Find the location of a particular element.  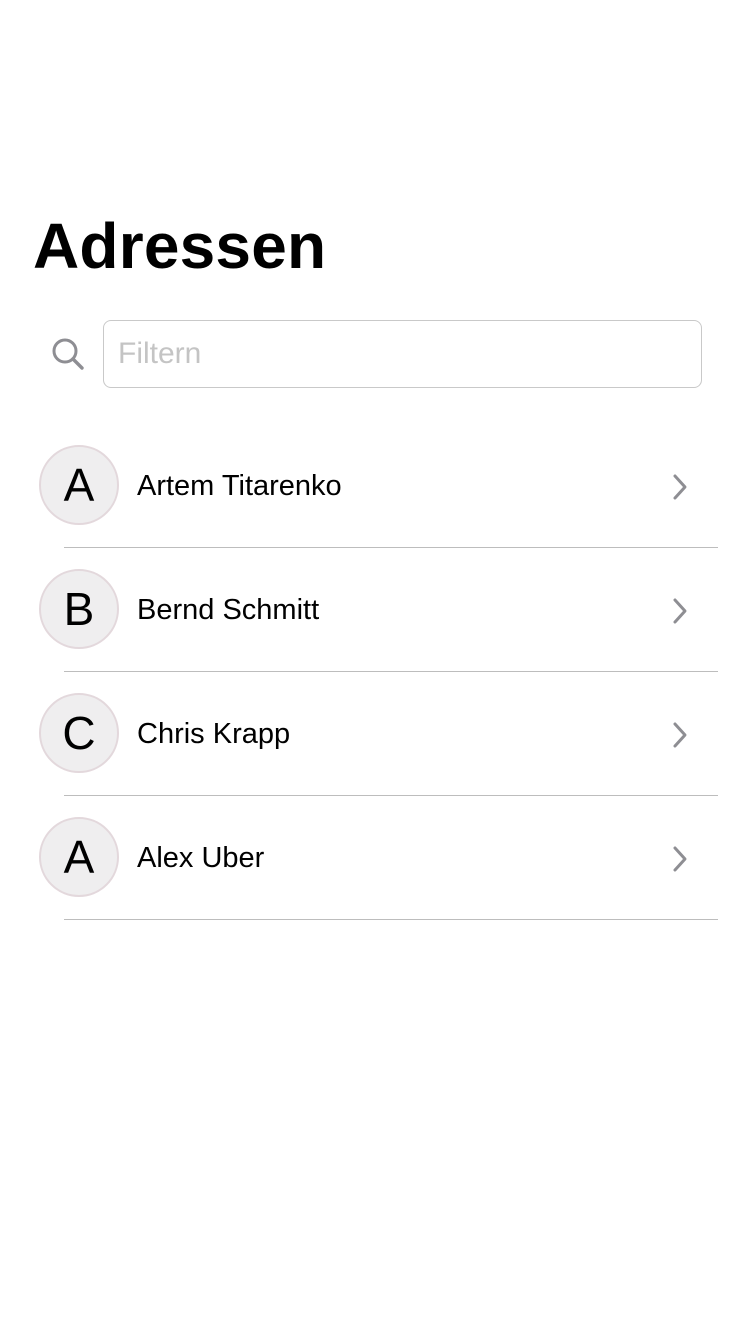

list-item: A Alex Uber is located at coordinates (375, 858).